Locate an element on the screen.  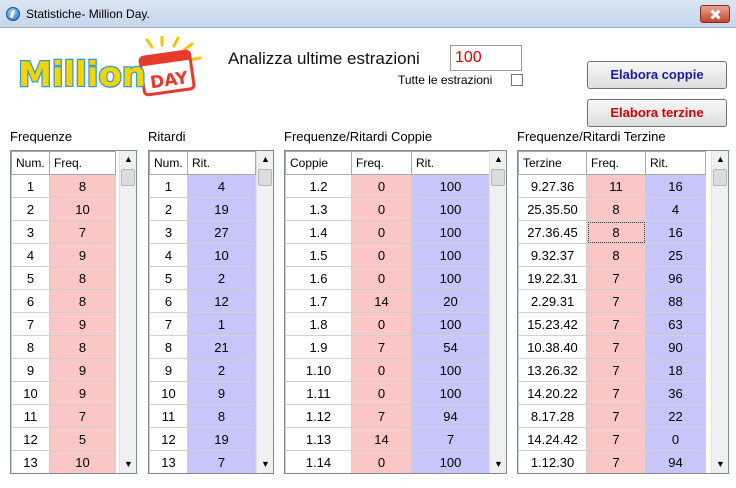
ritardi-cell: 12 is located at coordinates (168, 439).